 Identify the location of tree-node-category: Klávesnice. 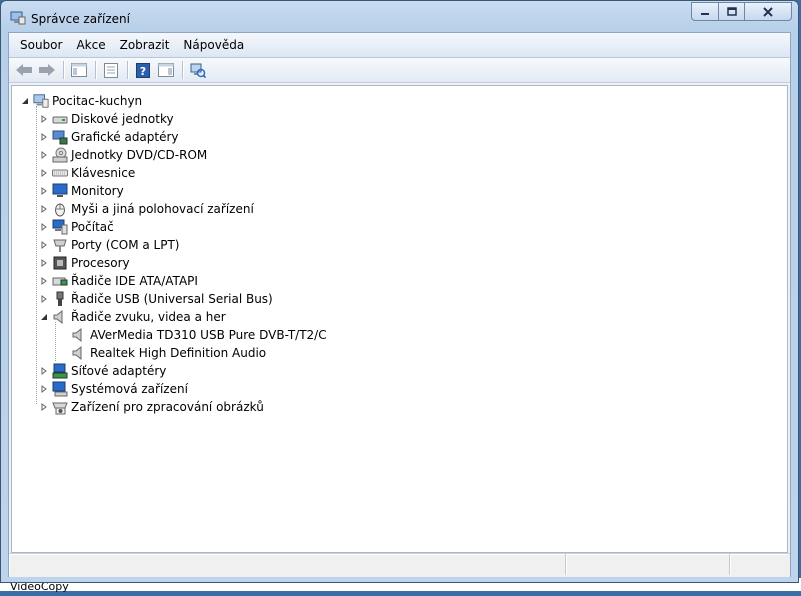
(87, 173).